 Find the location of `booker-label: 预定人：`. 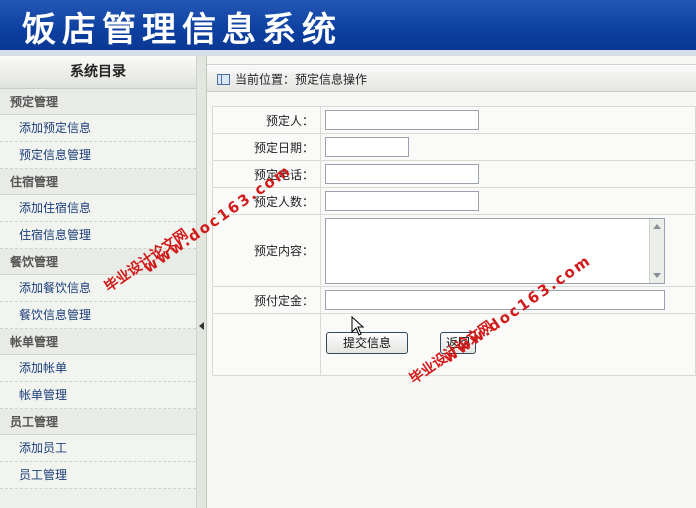

booker-label: 预定人： is located at coordinates (266, 120).